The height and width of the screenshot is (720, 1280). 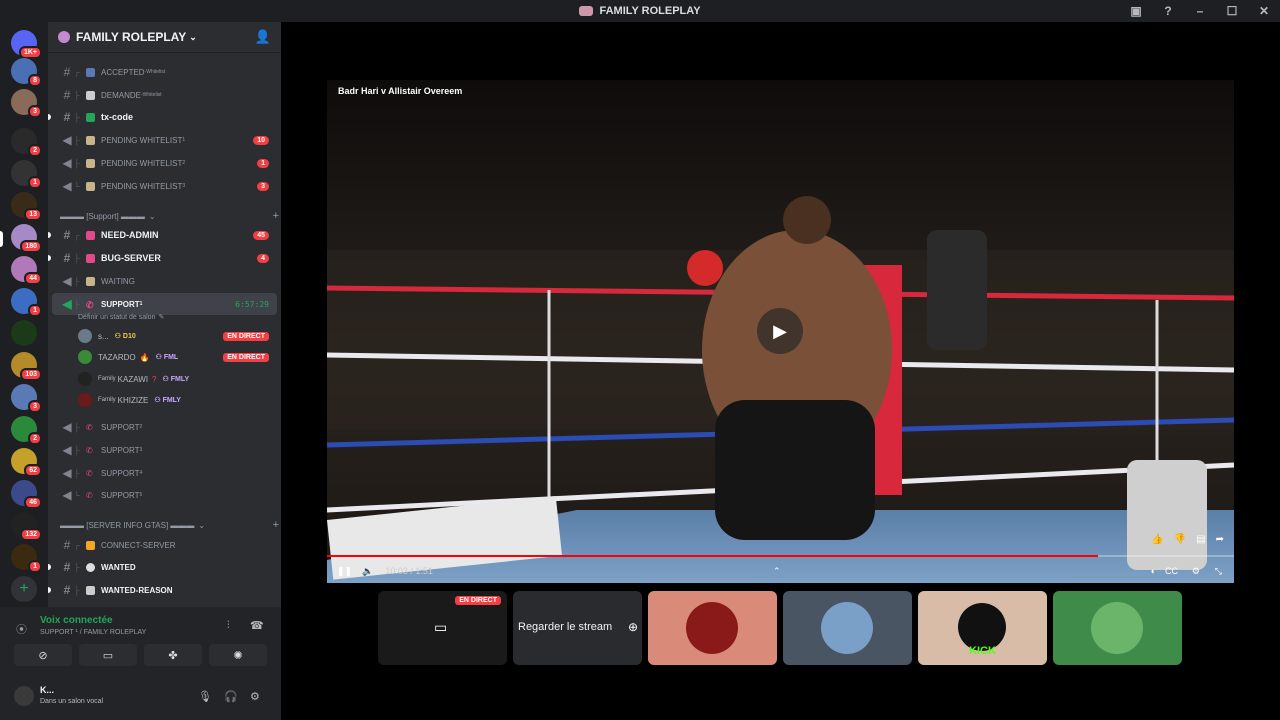 I want to click on voice-channel-path: SUPPORT ¹ / FAMILY ROLEPLAY, so click(x=93, y=632).